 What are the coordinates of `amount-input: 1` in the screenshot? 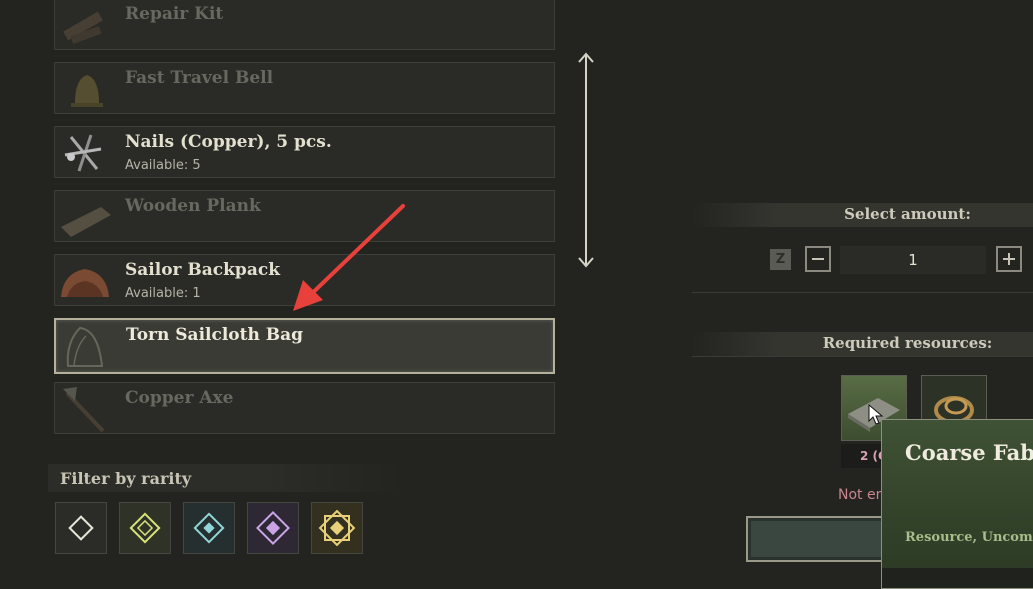 It's located at (913, 260).